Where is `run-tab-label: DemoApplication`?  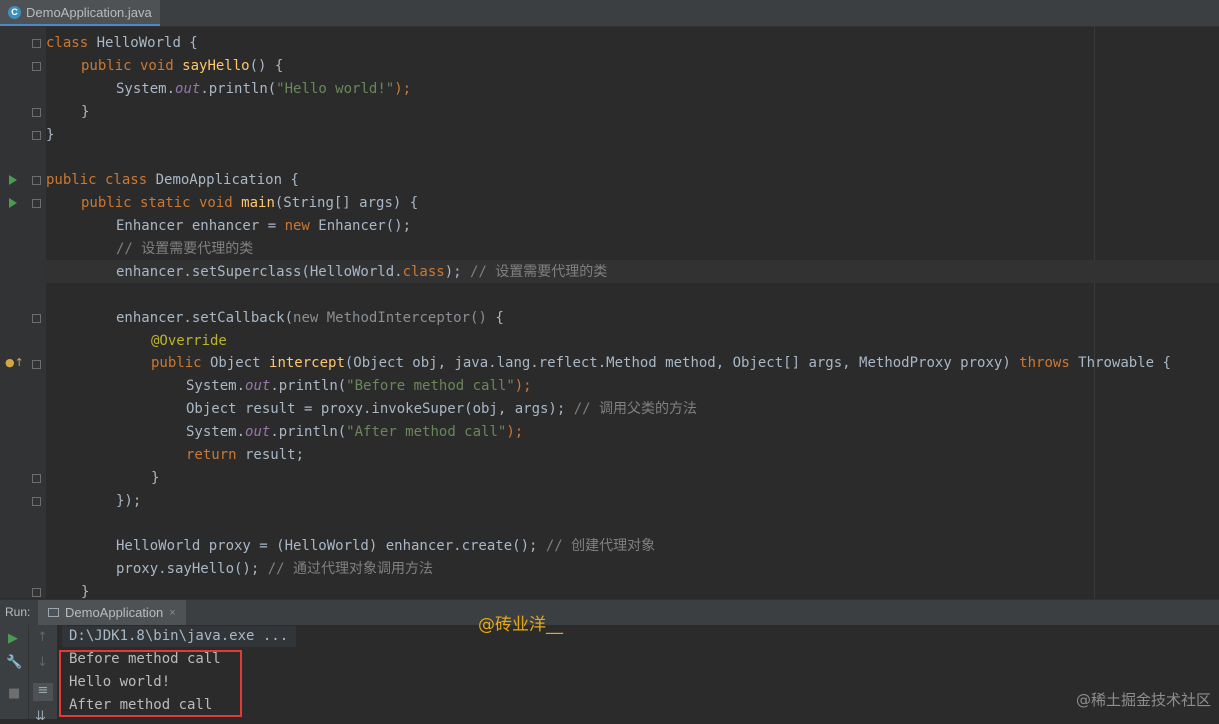
run-tab-label: DemoApplication is located at coordinates (114, 612).